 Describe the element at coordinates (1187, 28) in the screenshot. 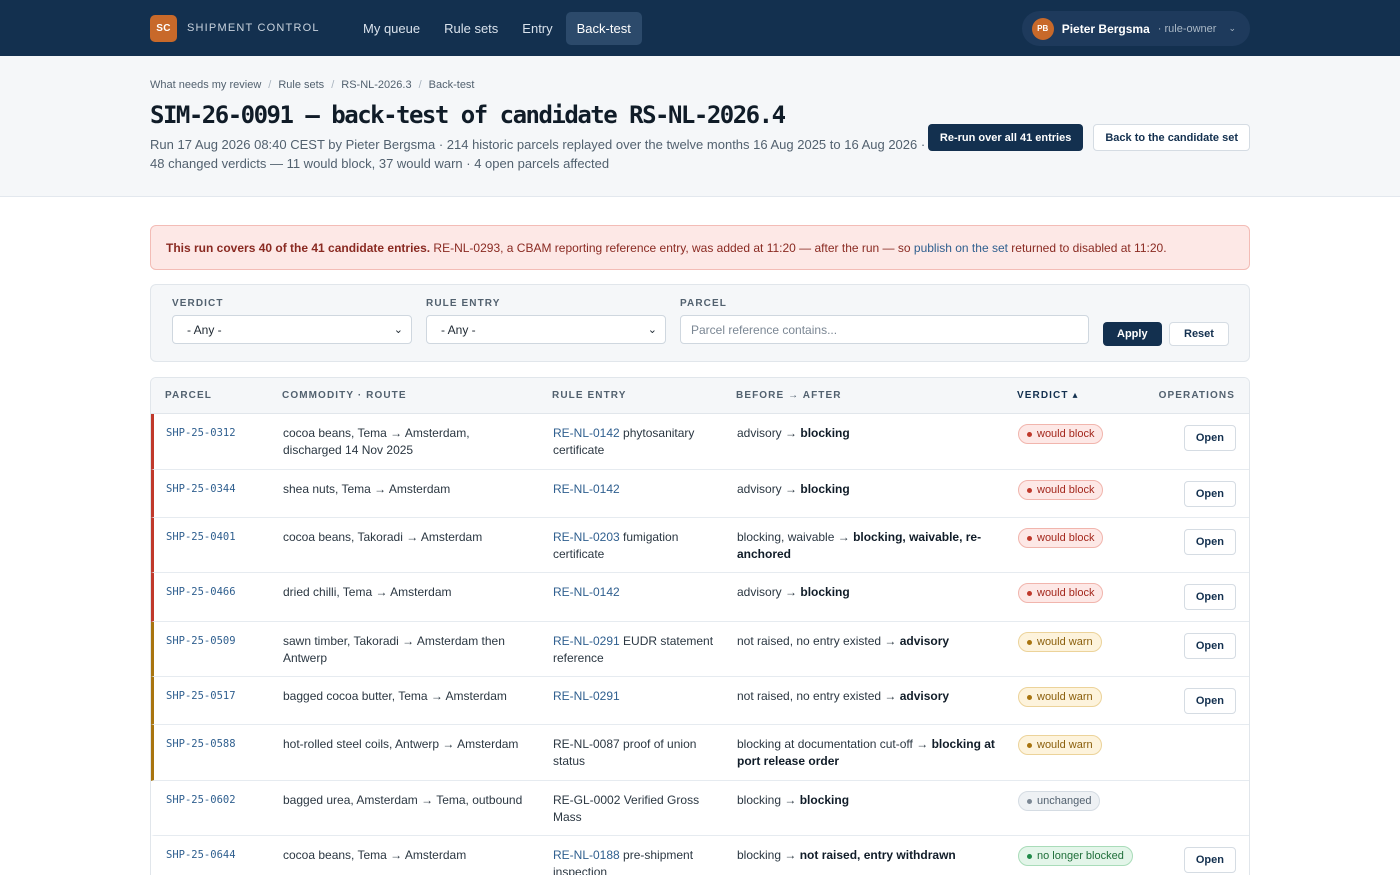

I see `user-role: · rule-owner` at that location.